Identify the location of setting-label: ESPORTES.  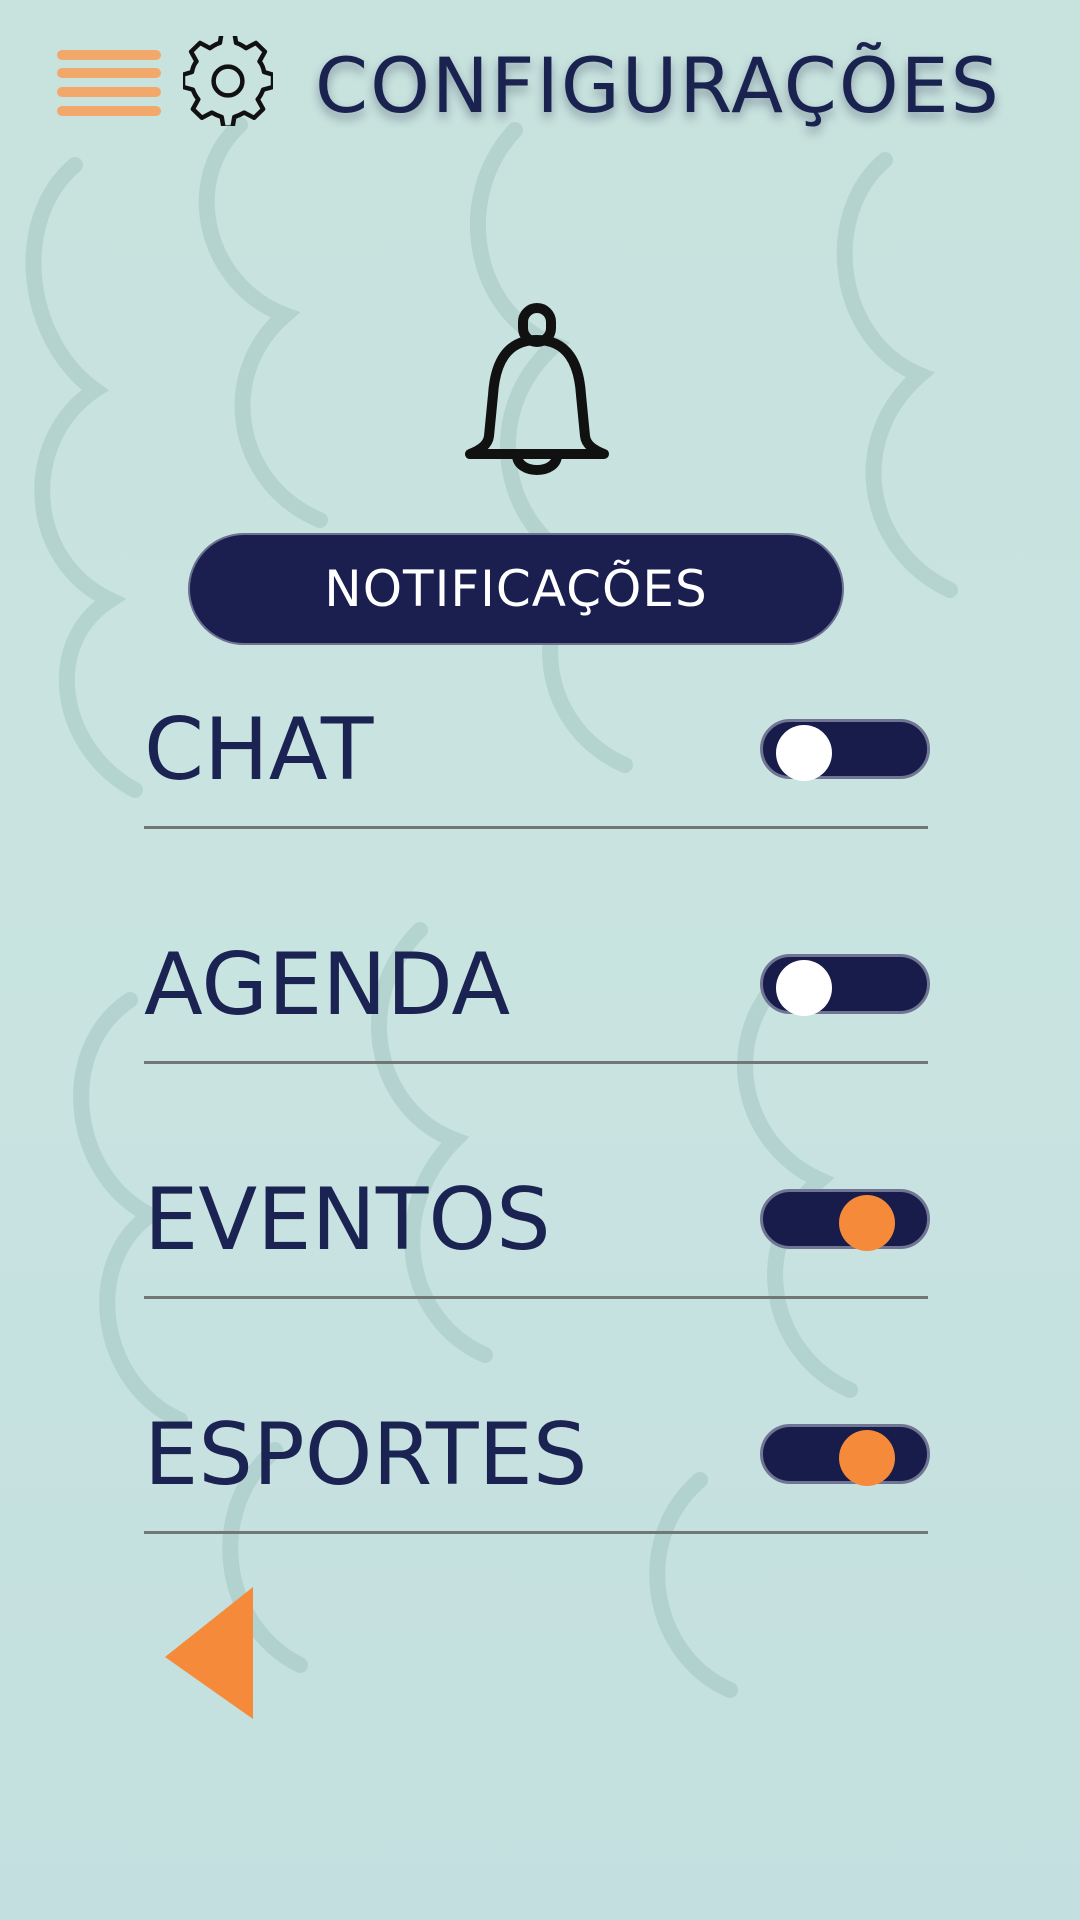
(366, 1455).